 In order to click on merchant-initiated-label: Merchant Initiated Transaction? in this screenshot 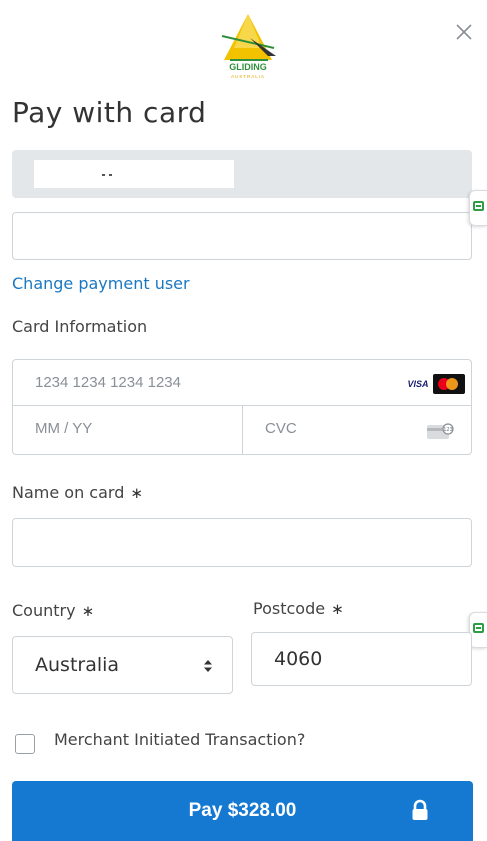, I will do `click(180, 739)`.